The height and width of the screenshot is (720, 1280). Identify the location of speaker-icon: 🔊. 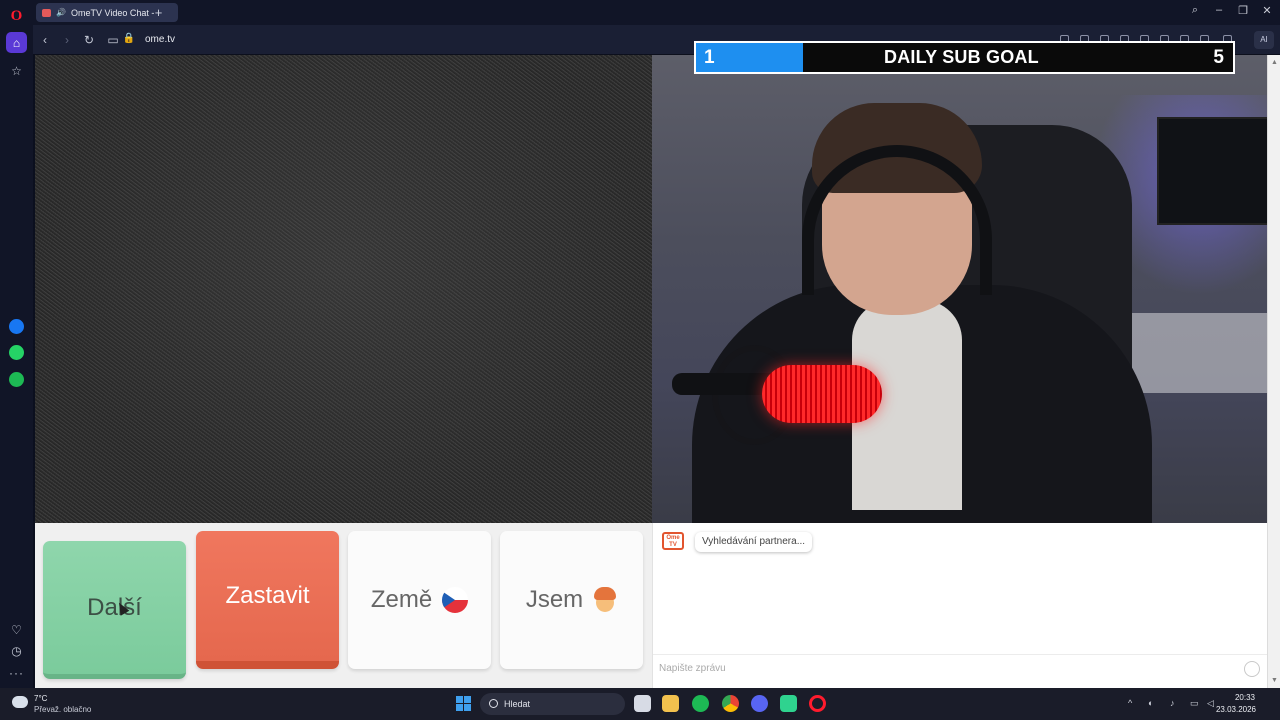
(61, 12).